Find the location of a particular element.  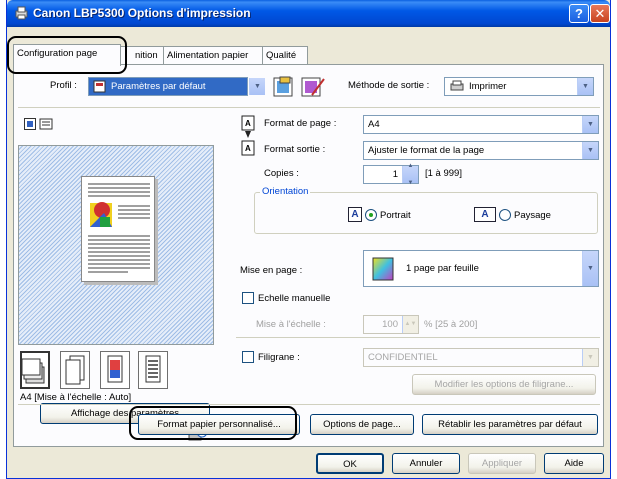

page-size-label: Format de page : is located at coordinates (300, 123).